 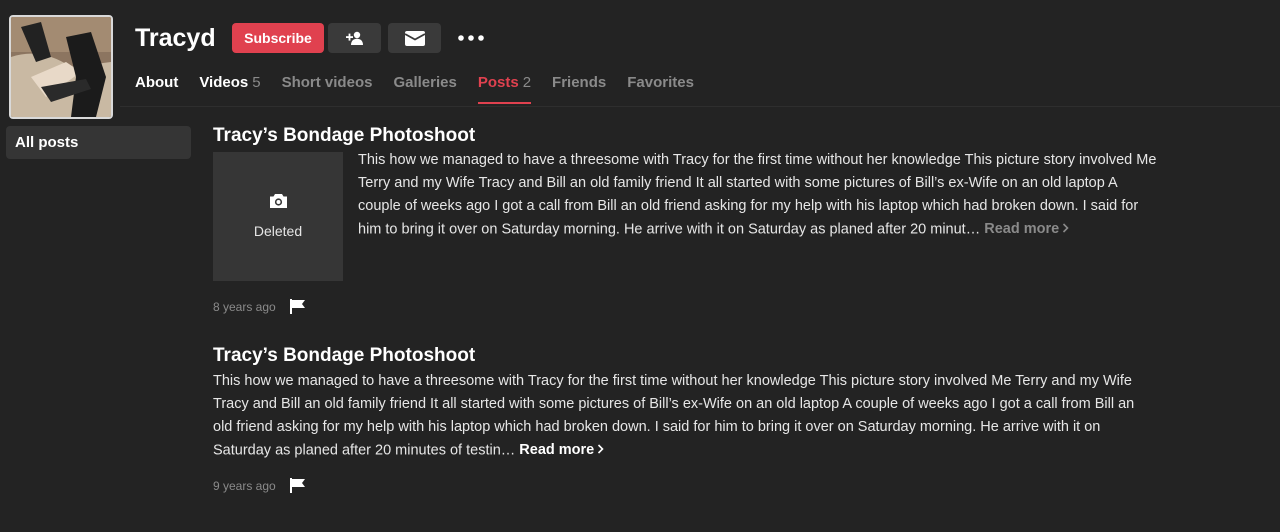 I want to click on add-friend-button, so click(x=354, y=38).